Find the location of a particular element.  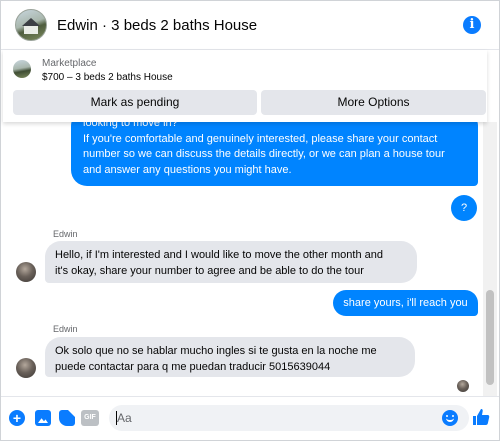

scrollbar is located at coordinates (490, 259).